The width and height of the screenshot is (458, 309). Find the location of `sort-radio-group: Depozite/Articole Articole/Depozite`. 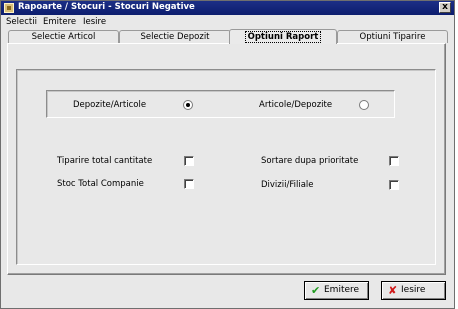

sort-radio-group: Depozite/Articole Articole/Depozite is located at coordinates (220, 104).